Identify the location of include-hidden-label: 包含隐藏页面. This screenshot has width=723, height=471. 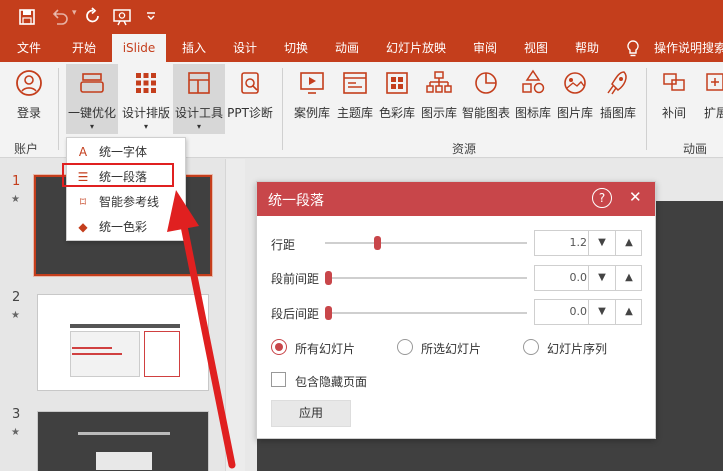
(331, 382).